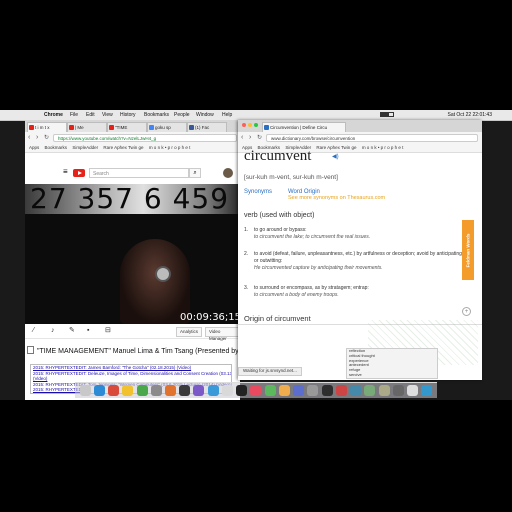 The width and height of the screenshot is (512, 512). Describe the element at coordinates (72, 331) in the screenshot. I see `annotation-icon: ✎` at that location.